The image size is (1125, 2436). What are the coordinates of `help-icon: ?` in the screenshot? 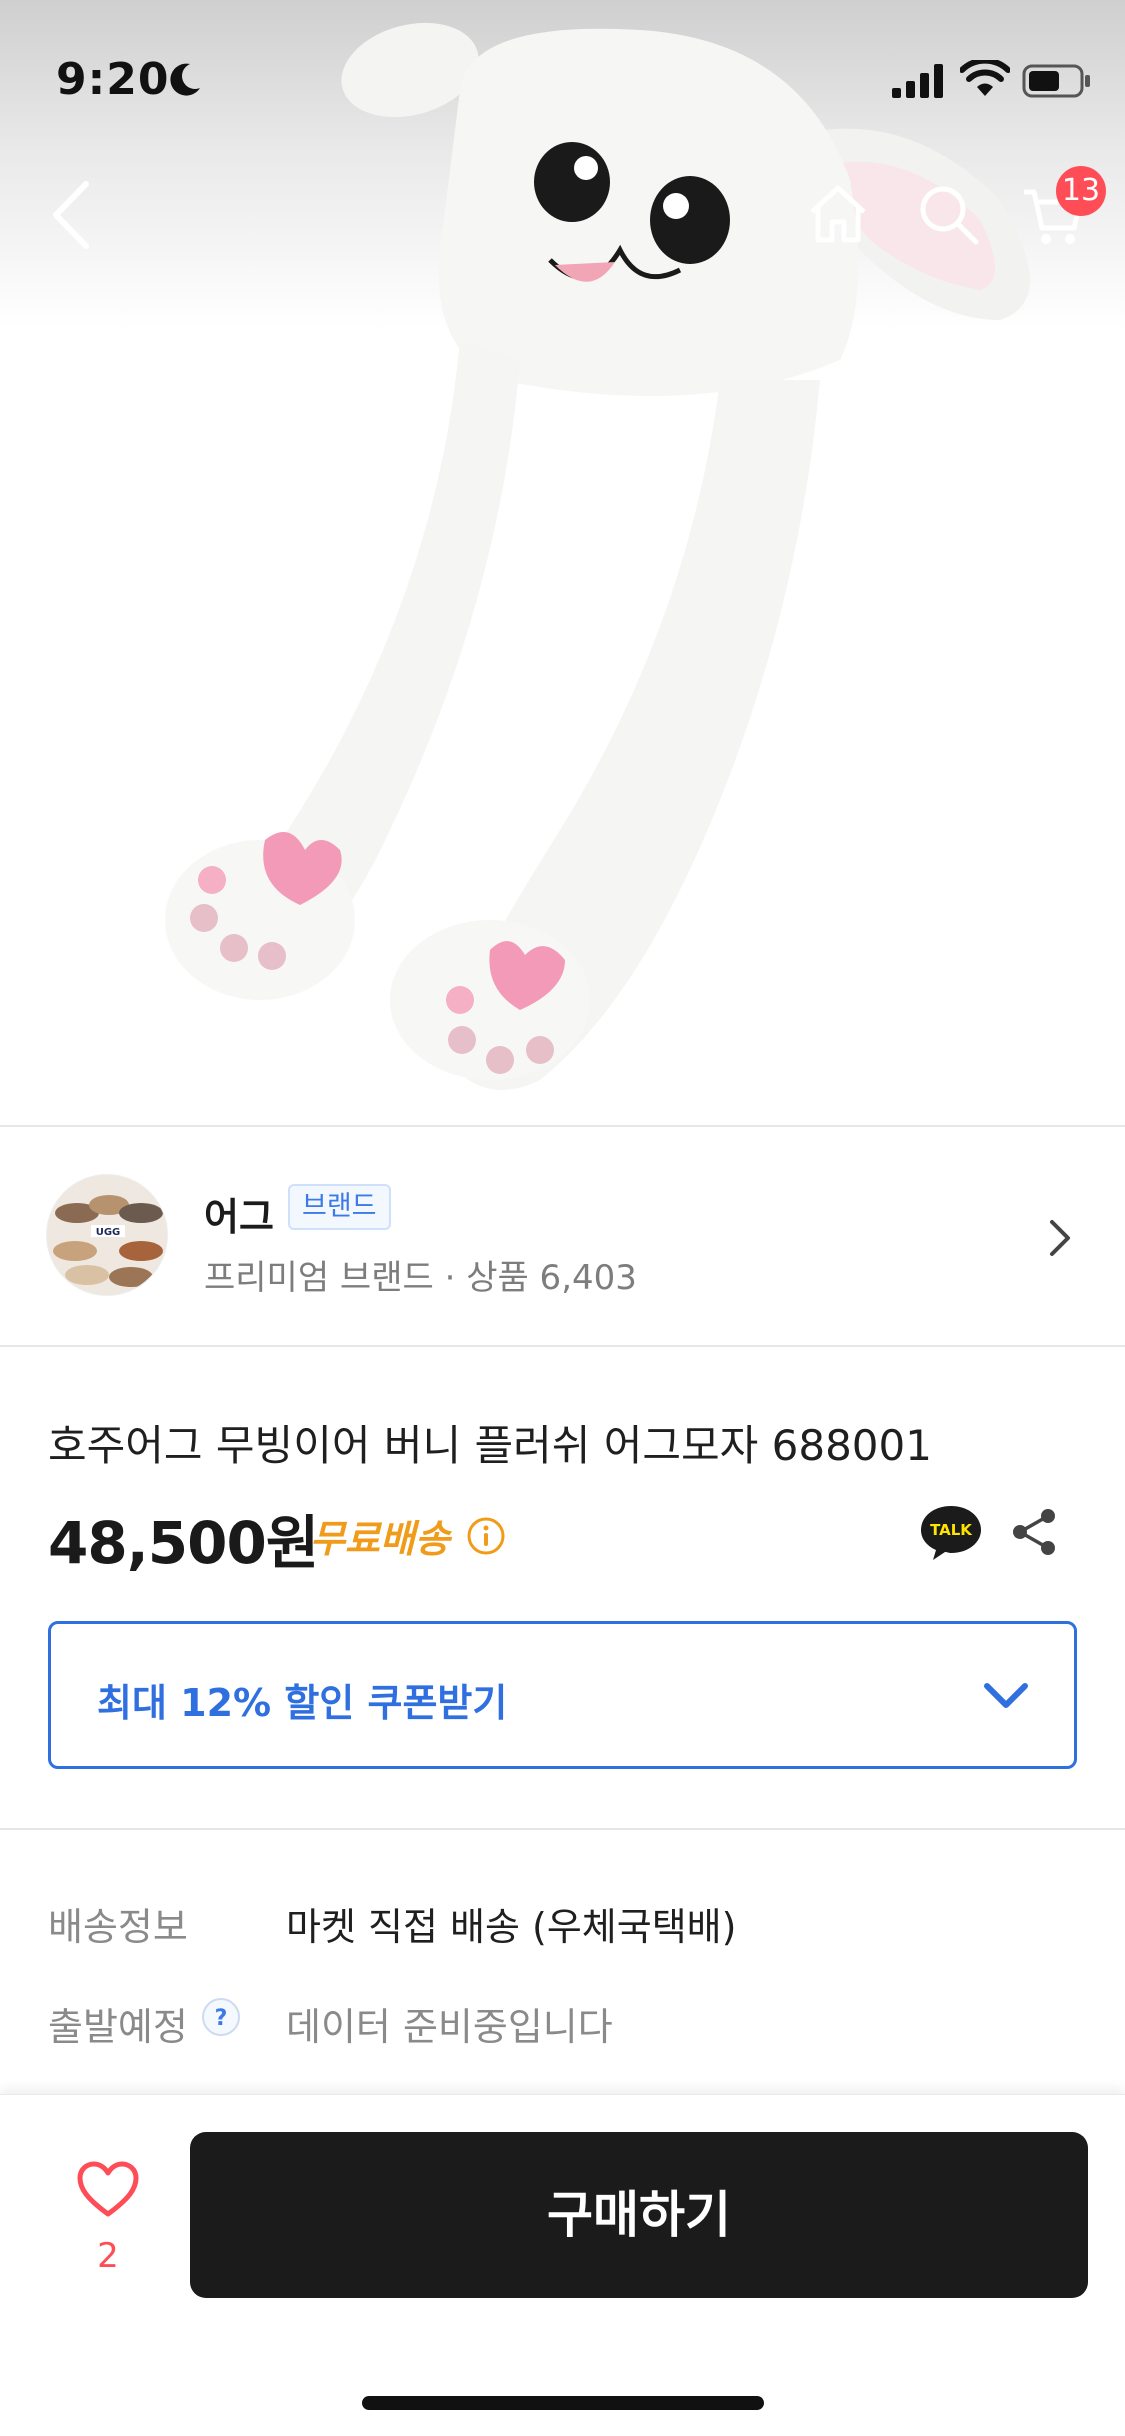 It's located at (221, 2017).